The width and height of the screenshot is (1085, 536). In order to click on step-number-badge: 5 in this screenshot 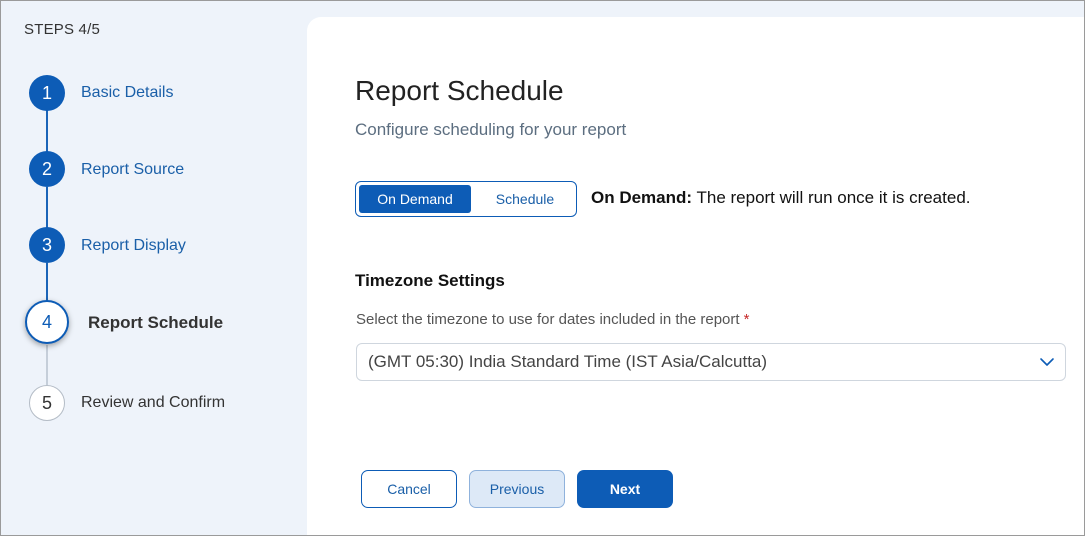, I will do `click(47, 403)`.